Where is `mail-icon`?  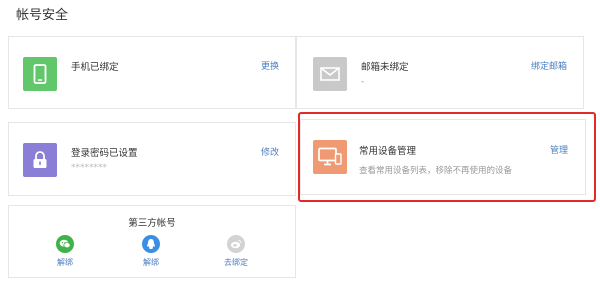 mail-icon is located at coordinates (330, 74).